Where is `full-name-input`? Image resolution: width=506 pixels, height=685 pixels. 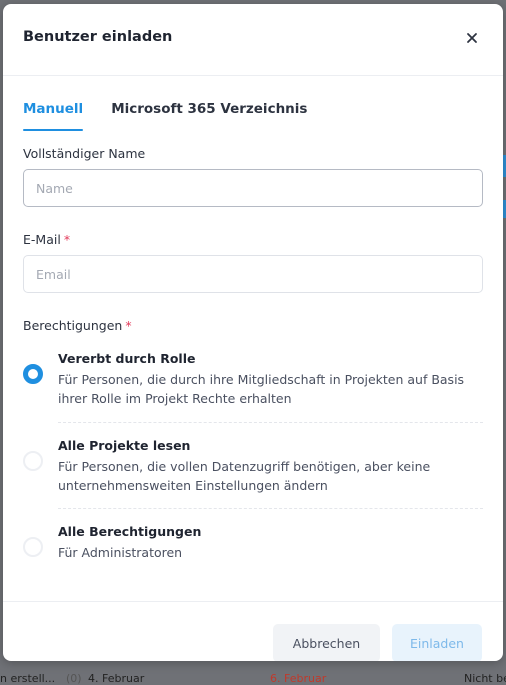 full-name-input is located at coordinates (253, 188).